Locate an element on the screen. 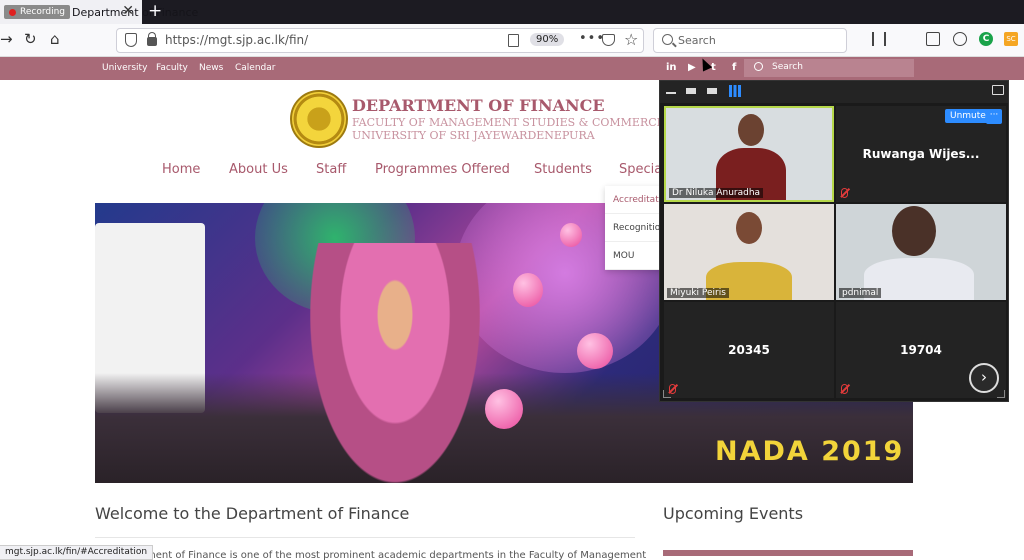 Image resolution: width=1024 pixels, height=560 pixels. browser-tab-strip: Recording Department of Finance ✕ + is located at coordinates (512, 12).